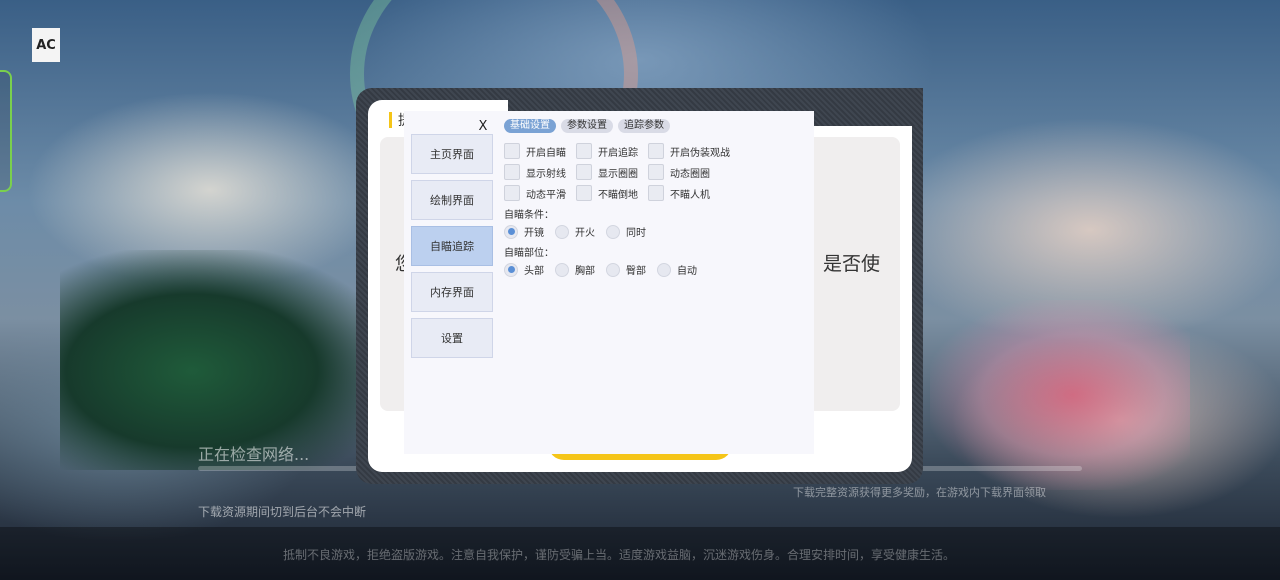 The width and height of the screenshot is (1280, 580). What do you see at coordinates (618, 153) in the screenshot?
I see `checkbox-label: 开启追踪` at bounding box center [618, 153].